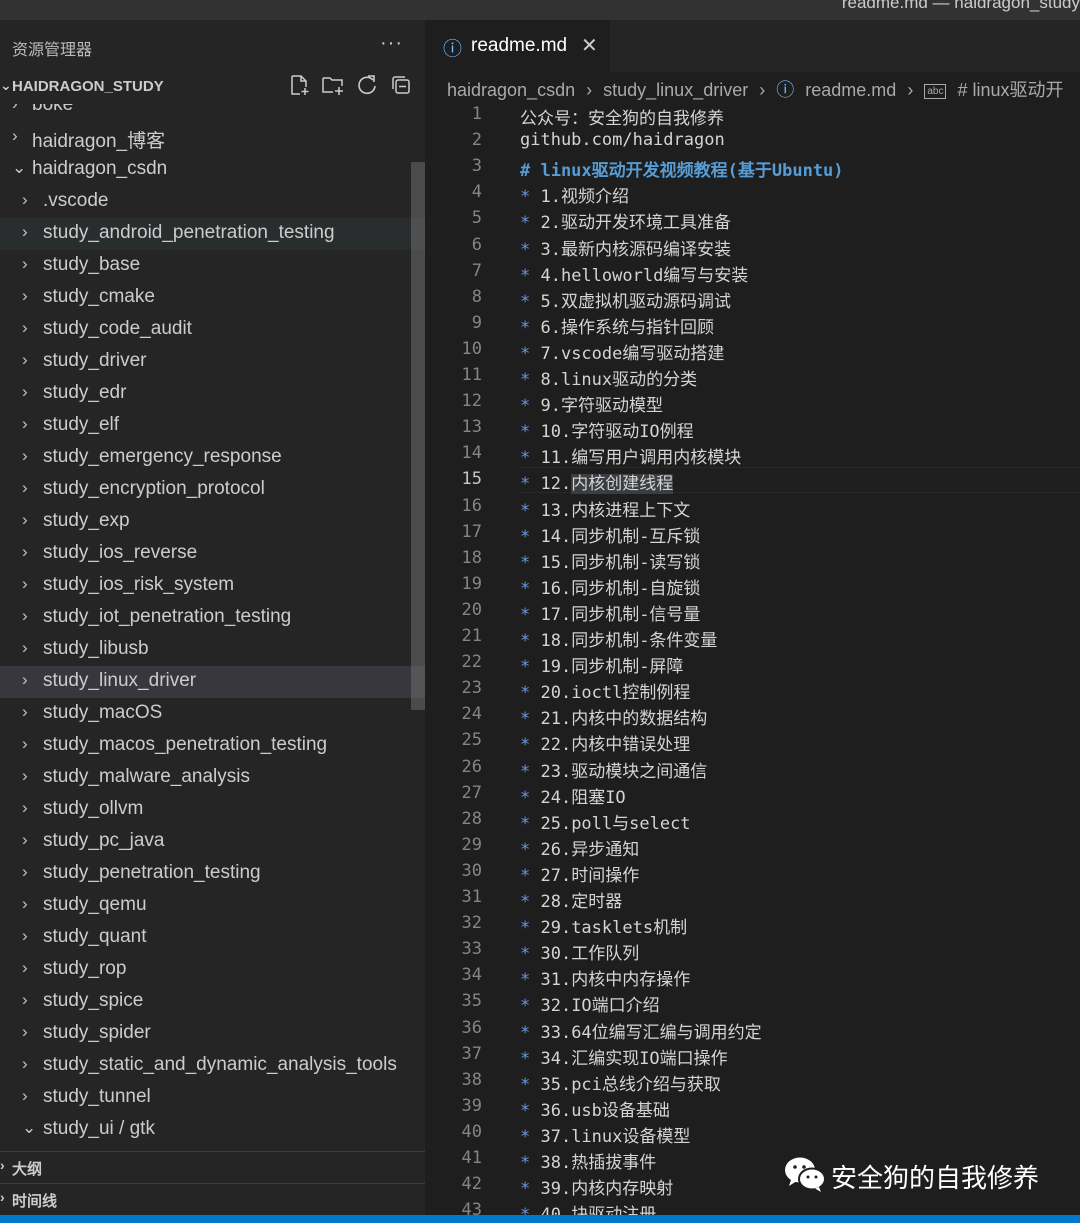  What do you see at coordinates (752, 115) in the screenshot?
I see `code-line: 1 公众号：安全狗的自我修养` at bounding box center [752, 115].